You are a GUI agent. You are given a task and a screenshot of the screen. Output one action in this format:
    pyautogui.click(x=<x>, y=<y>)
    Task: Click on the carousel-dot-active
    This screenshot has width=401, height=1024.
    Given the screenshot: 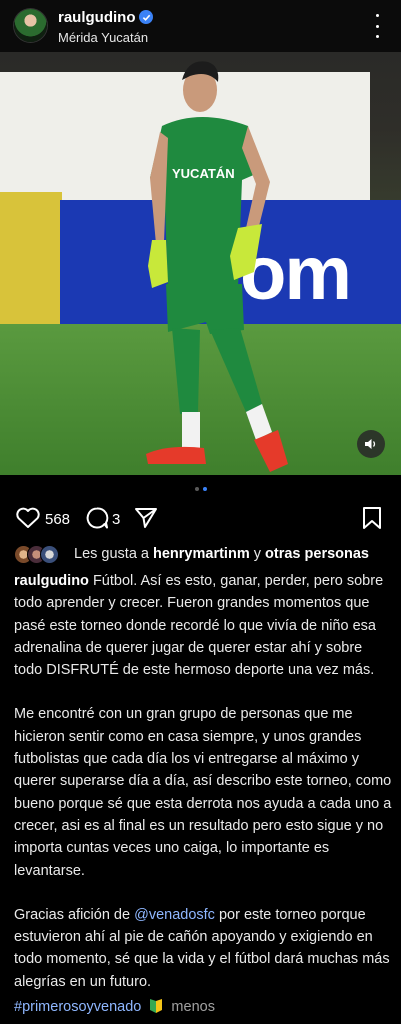 What is the action you would take?
    pyautogui.click(x=205, y=489)
    